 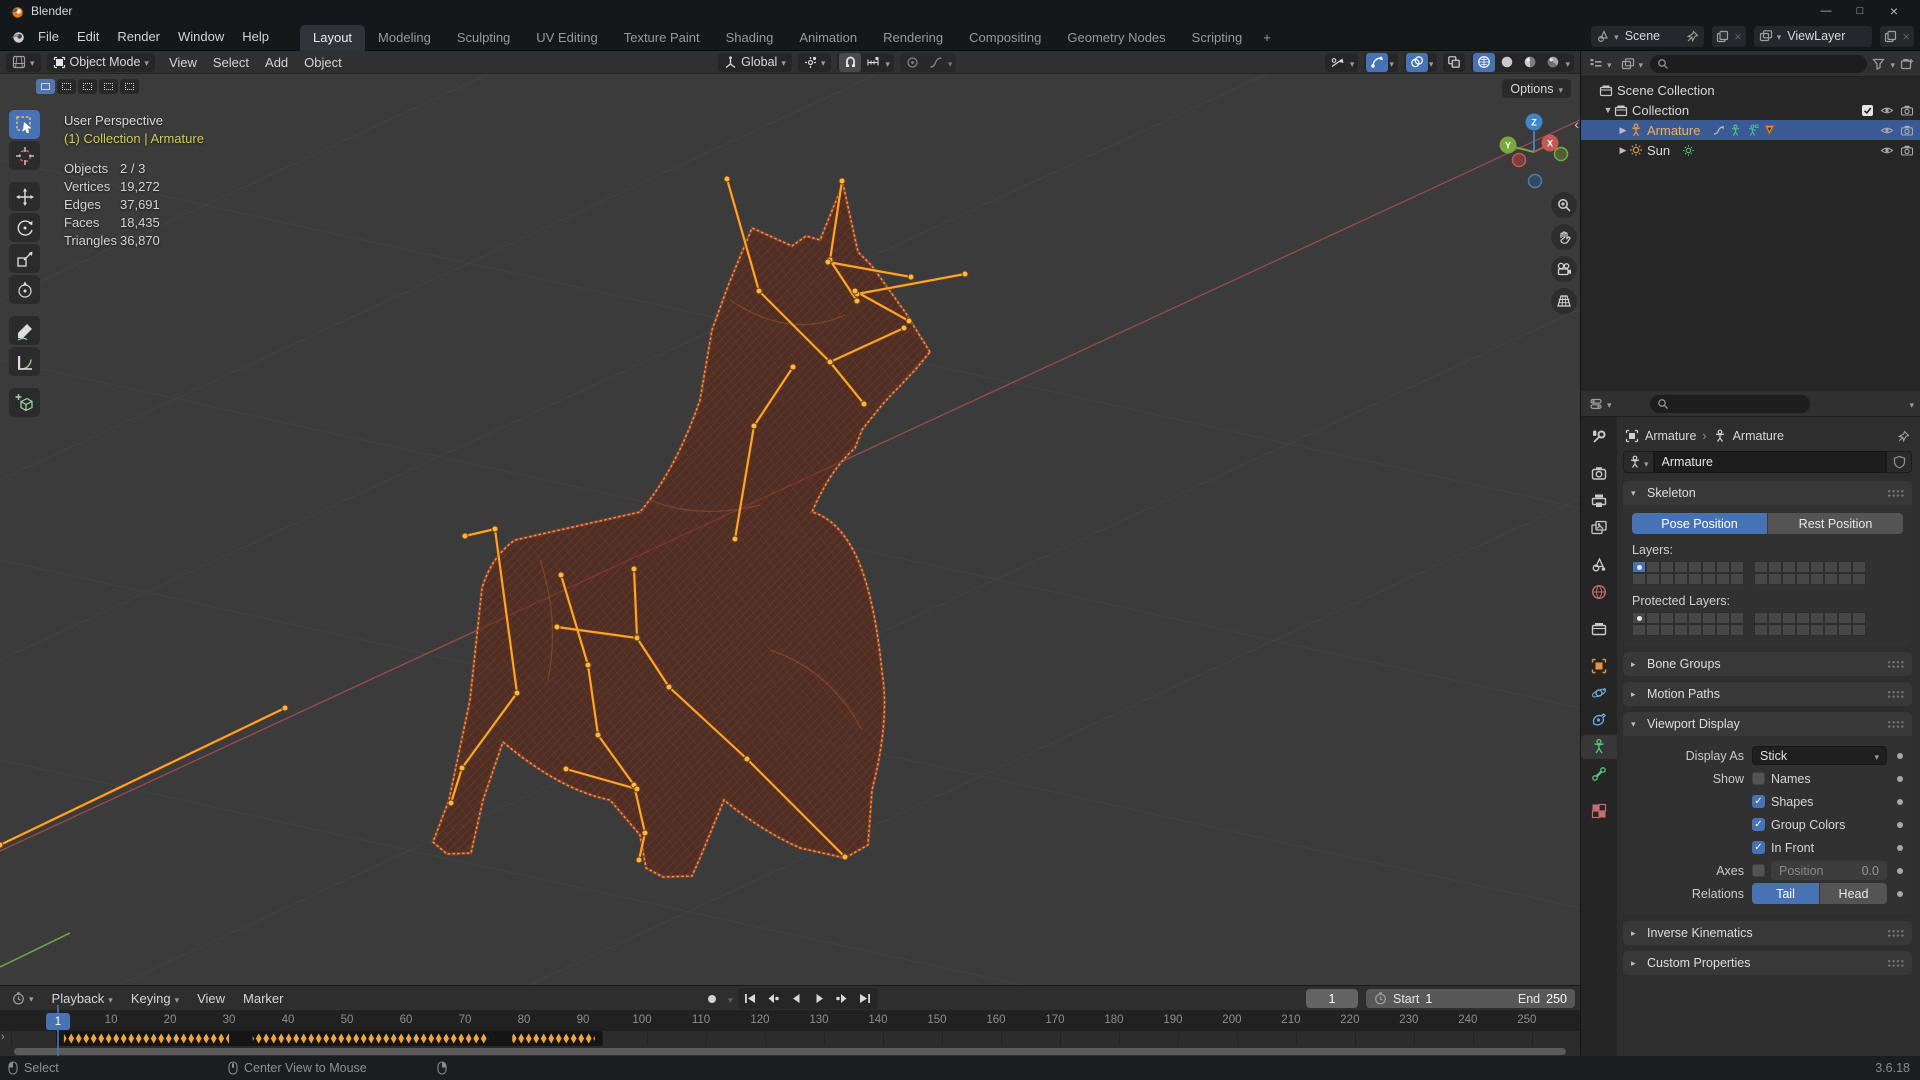 What do you see at coordinates (1638, 462) in the screenshot?
I see `id-type-button` at bounding box center [1638, 462].